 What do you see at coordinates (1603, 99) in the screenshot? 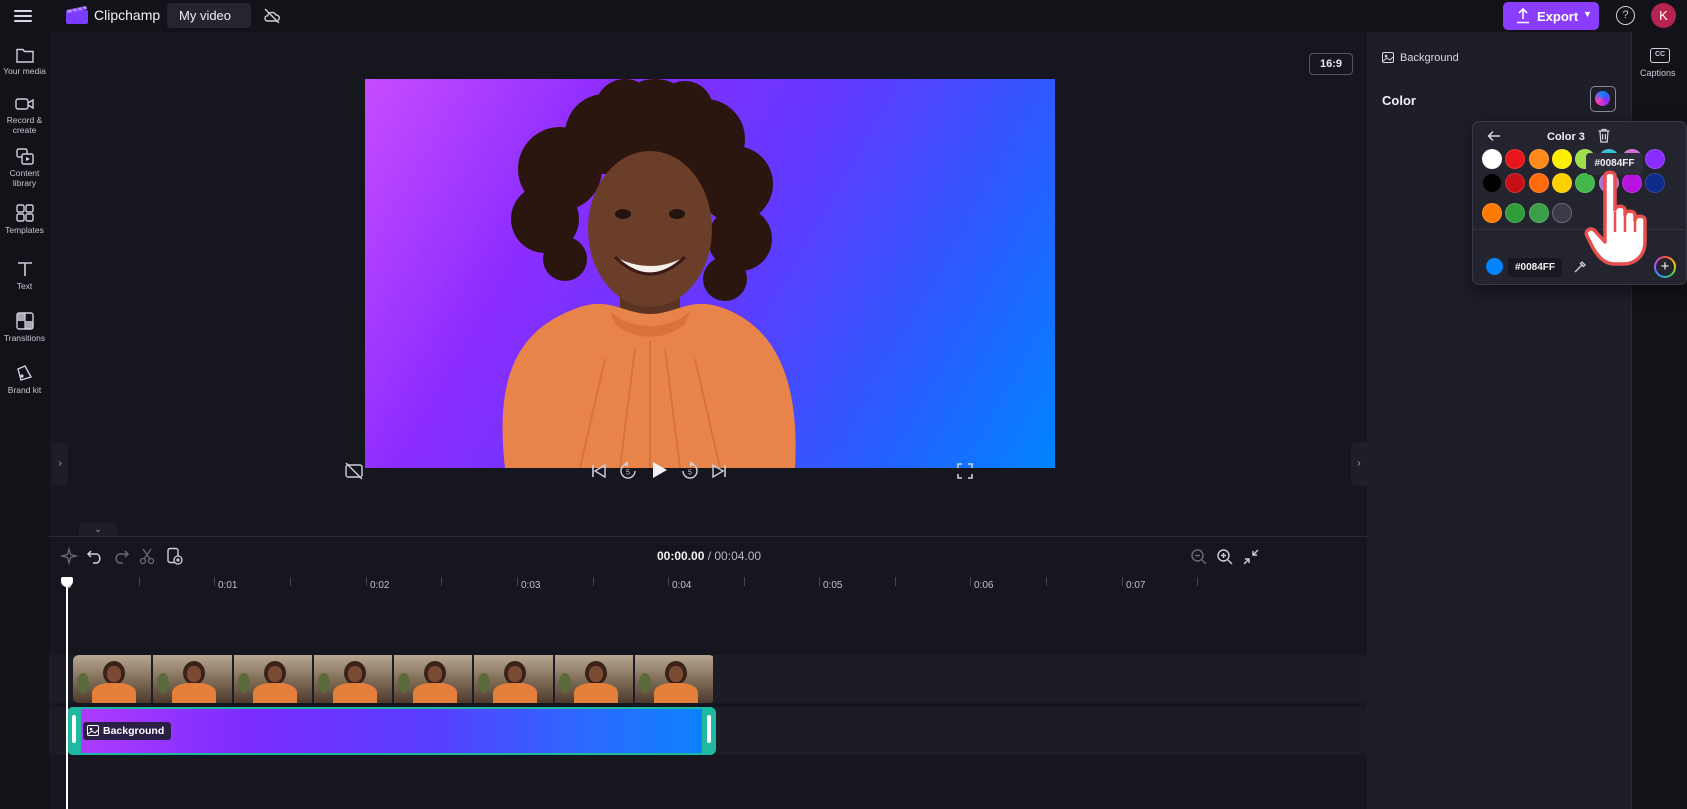
I see `color-picker-button` at bounding box center [1603, 99].